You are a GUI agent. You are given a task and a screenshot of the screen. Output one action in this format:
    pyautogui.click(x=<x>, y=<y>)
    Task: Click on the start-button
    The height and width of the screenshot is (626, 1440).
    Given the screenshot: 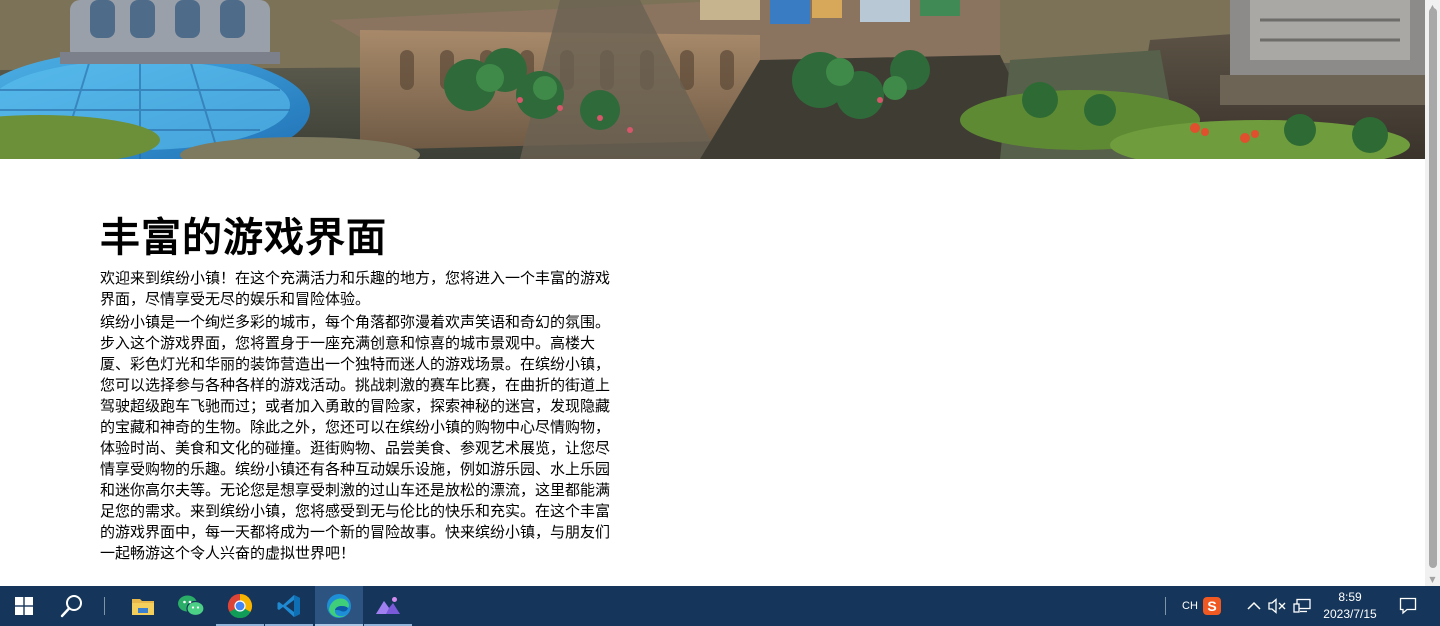 What is the action you would take?
    pyautogui.click(x=24, y=606)
    